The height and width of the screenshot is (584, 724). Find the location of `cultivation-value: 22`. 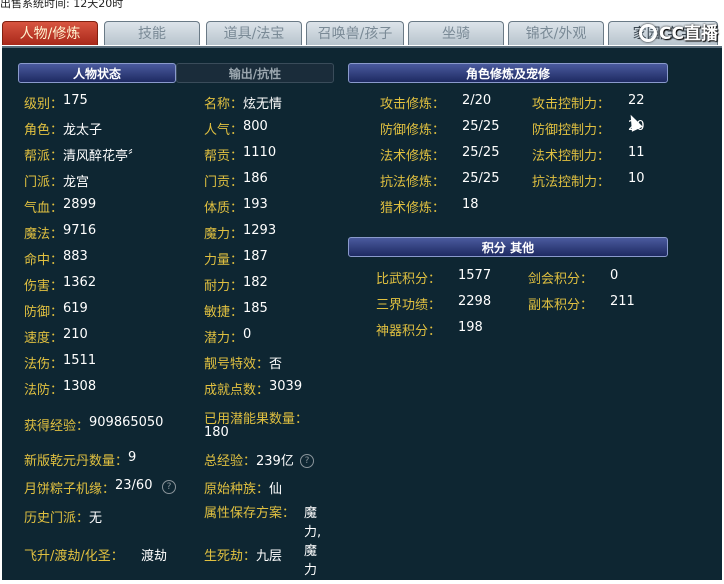

cultivation-value: 22 is located at coordinates (636, 100).